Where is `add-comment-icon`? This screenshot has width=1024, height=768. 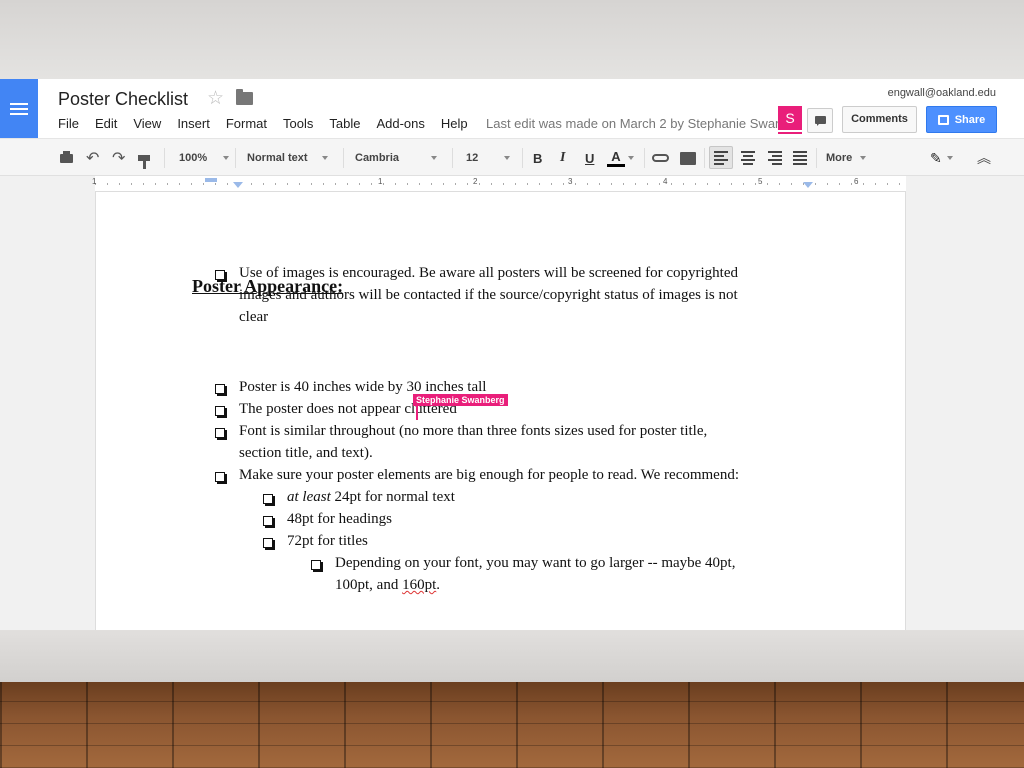
add-comment-icon is located at coordinates (689, 158).